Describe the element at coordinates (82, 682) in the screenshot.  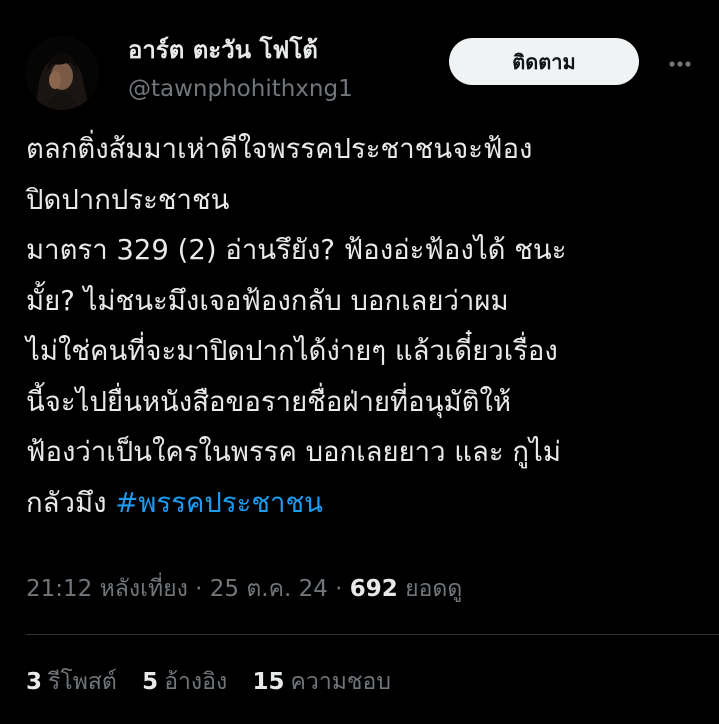
I see `reposts-label: รีโพสต์` at that location.